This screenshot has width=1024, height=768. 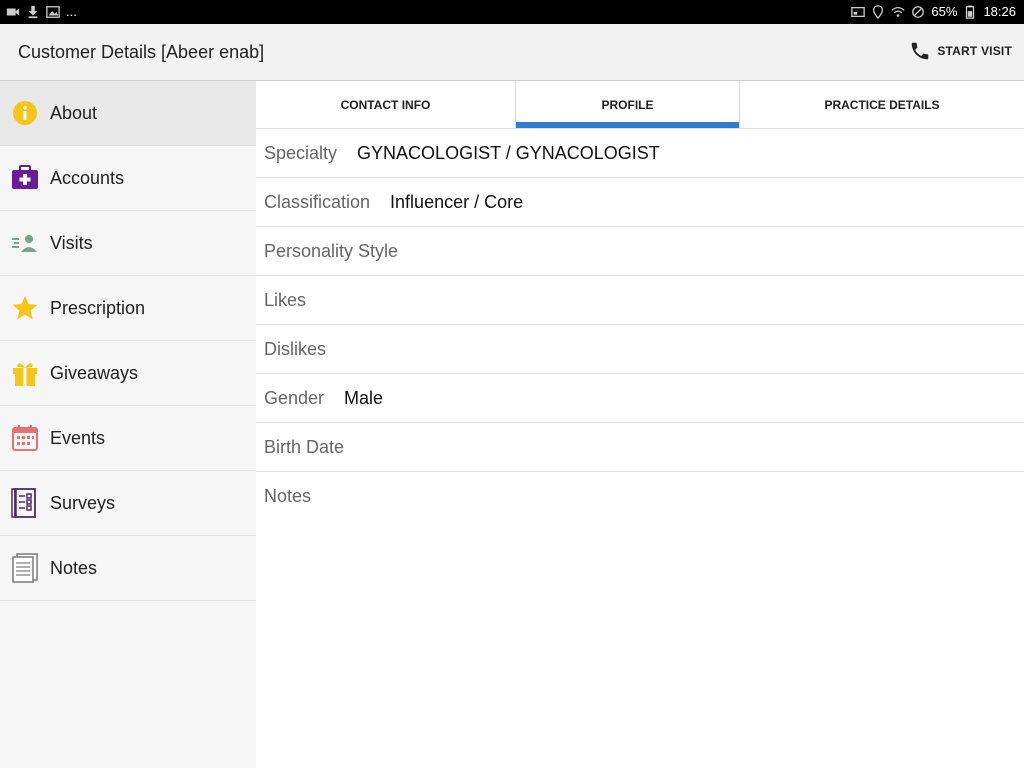 I want to click on profile-row-birth-date: Birth Date, so click(x=640, y=447).